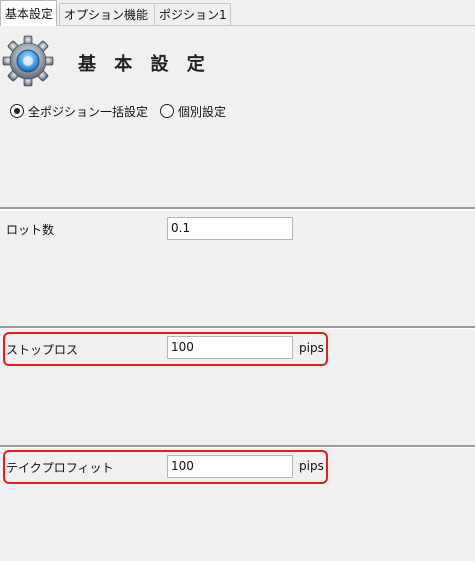  Describe the element at coordinates (311, 348) in the screenshot. I see `stop-loss-unit: pips` at that location.